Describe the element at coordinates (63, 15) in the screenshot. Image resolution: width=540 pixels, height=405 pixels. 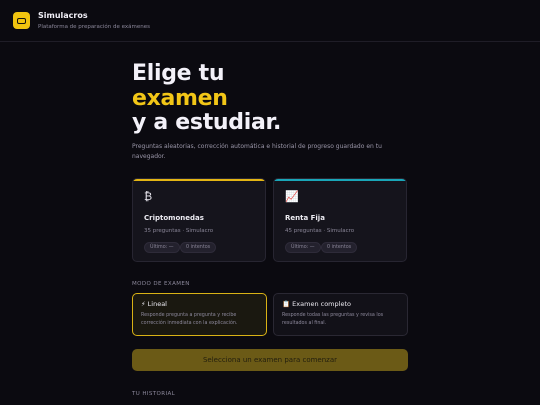
I see `app-title: Simulacros` at that location.